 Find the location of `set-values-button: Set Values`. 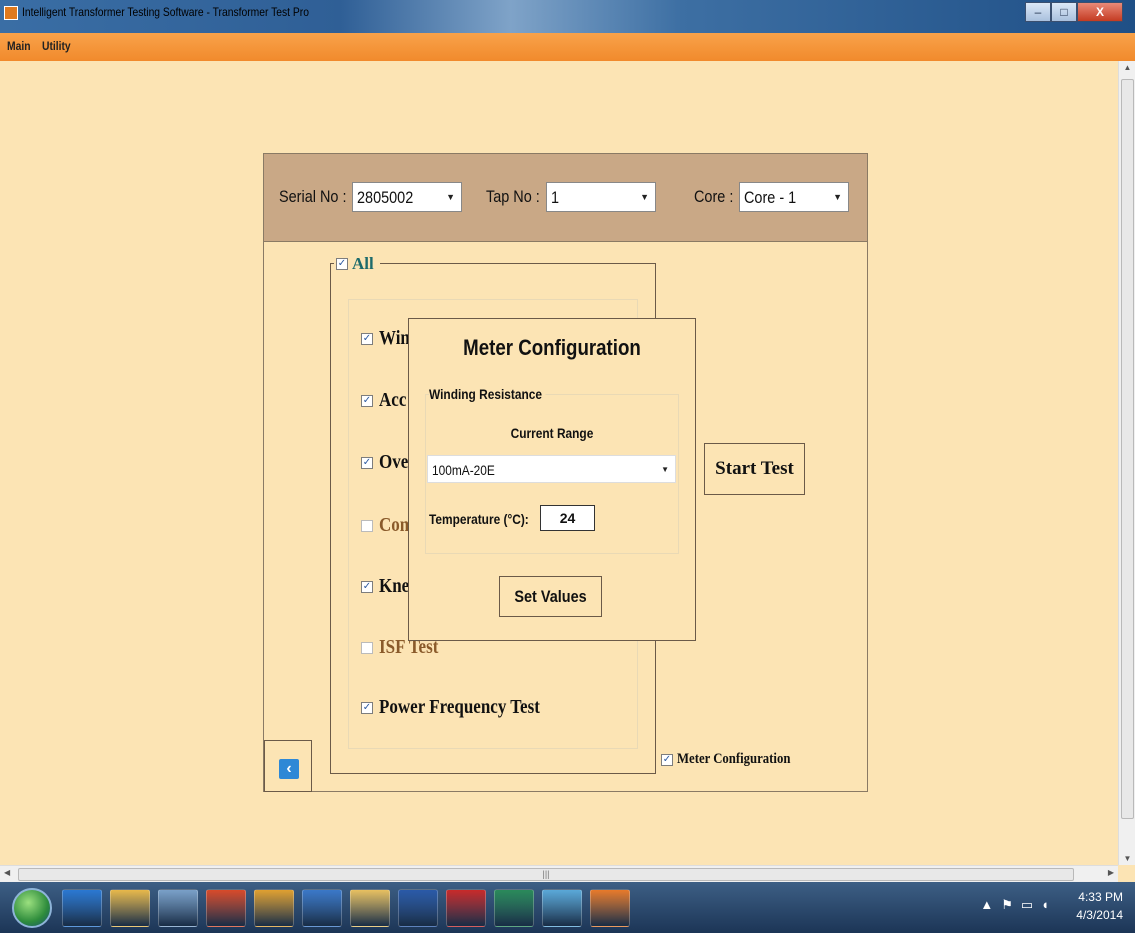

set-values-button: Set Values is located at coordinates (550, 596).